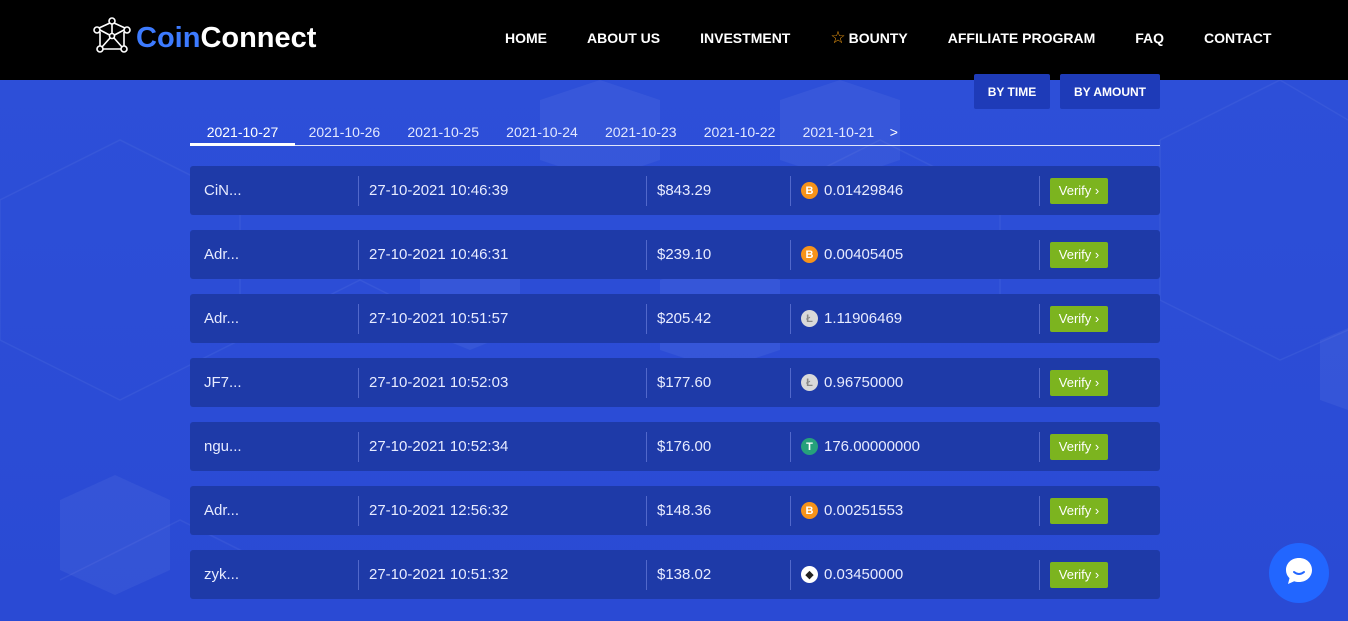 Image resolution: width=1348 pixels, height=621 pixels. Describe the element at coordinates (439, 446) in the screenshot. I see `row-time: 27-10-2021 10:52:34` at that location.